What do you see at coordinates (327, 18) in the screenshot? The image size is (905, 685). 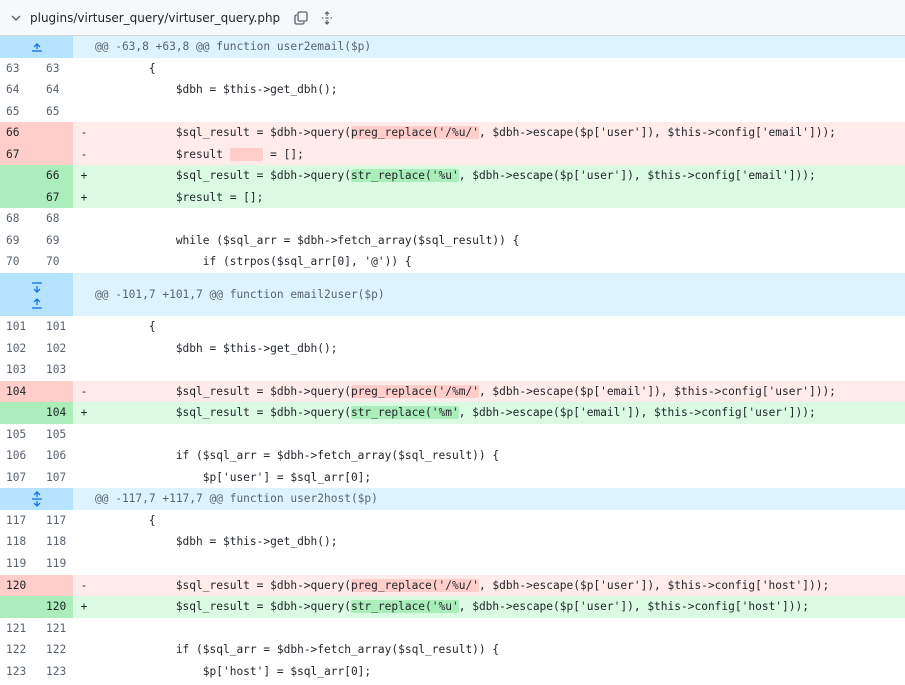 I see `unfold-icon` at bounding box center [327, 18].